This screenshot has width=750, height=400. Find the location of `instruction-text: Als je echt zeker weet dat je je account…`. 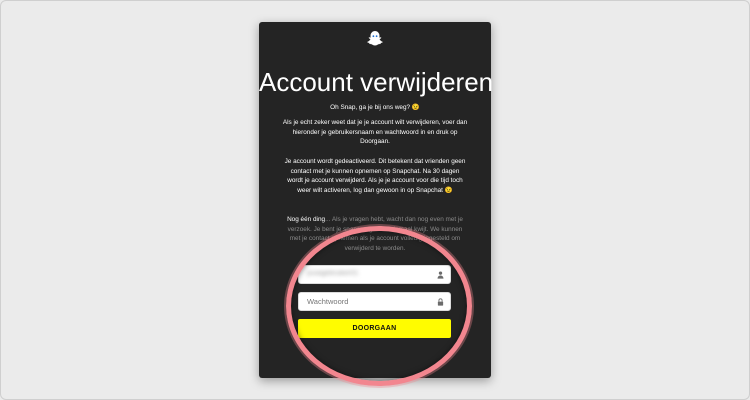

instruction-text: Als je echt zeker weet dat je je account… is located at coordinates (375, 132).